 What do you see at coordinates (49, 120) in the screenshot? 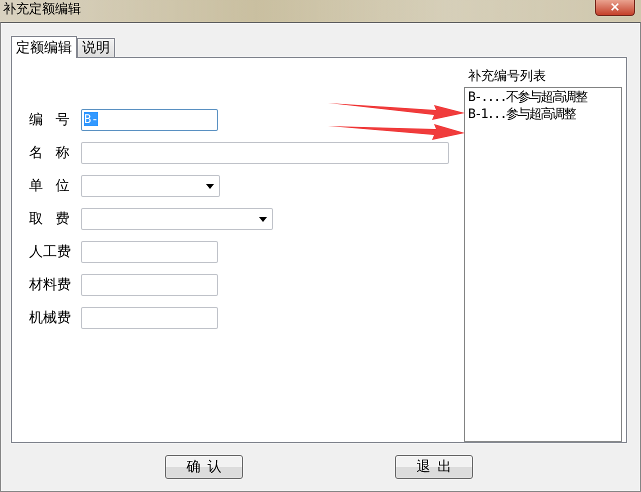
I see `field-label: 编 号` at bounding box center [49, 120].